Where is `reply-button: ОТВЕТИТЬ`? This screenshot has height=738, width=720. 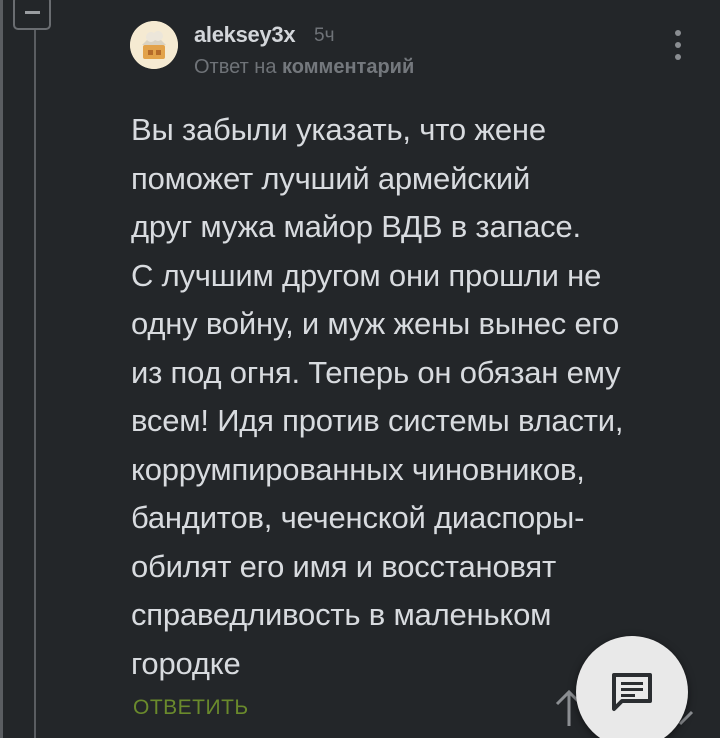 reply-button: ОТВЕТИТЬ is located at coordinates (191, 708).